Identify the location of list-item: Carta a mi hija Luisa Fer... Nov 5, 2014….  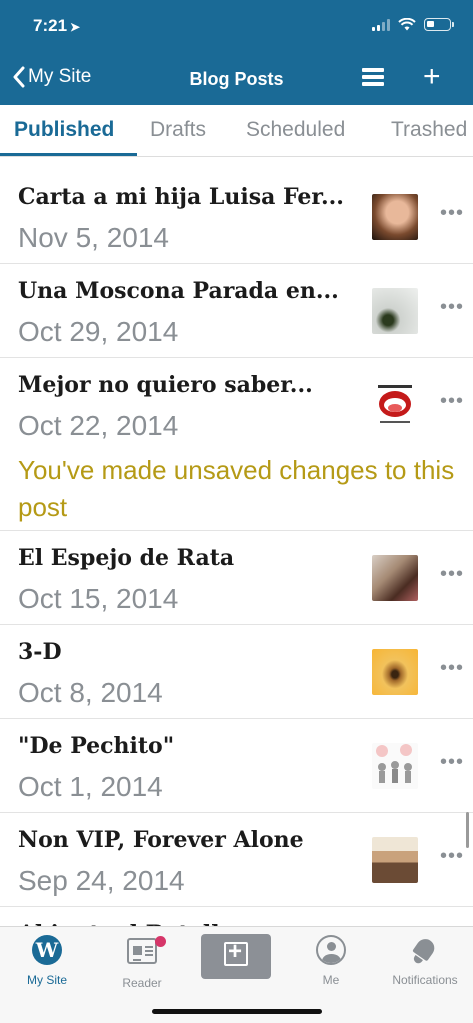
(236, 217).